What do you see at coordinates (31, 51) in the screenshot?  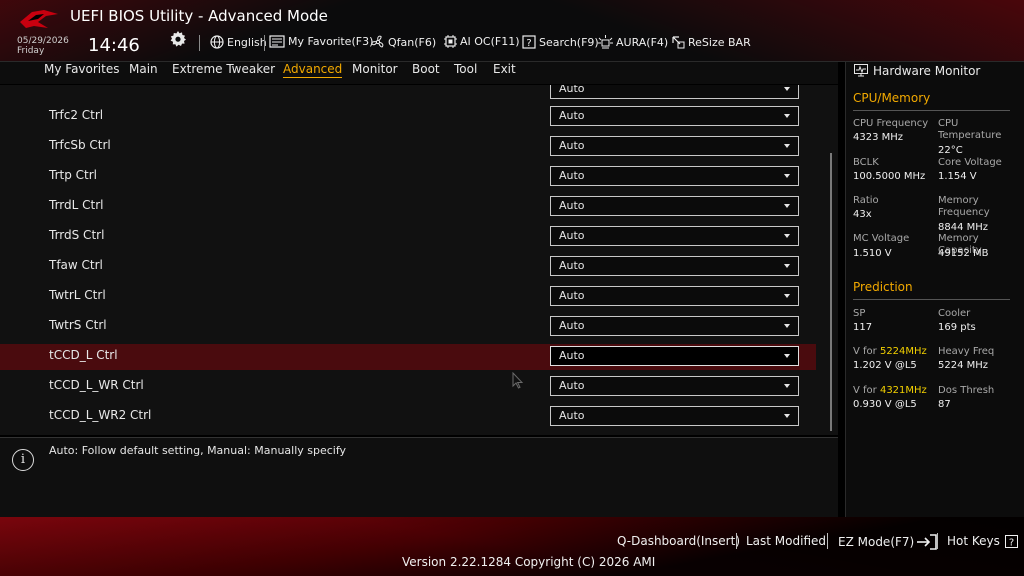 I see `day-text: Friday` at bounding box center [31, 51].